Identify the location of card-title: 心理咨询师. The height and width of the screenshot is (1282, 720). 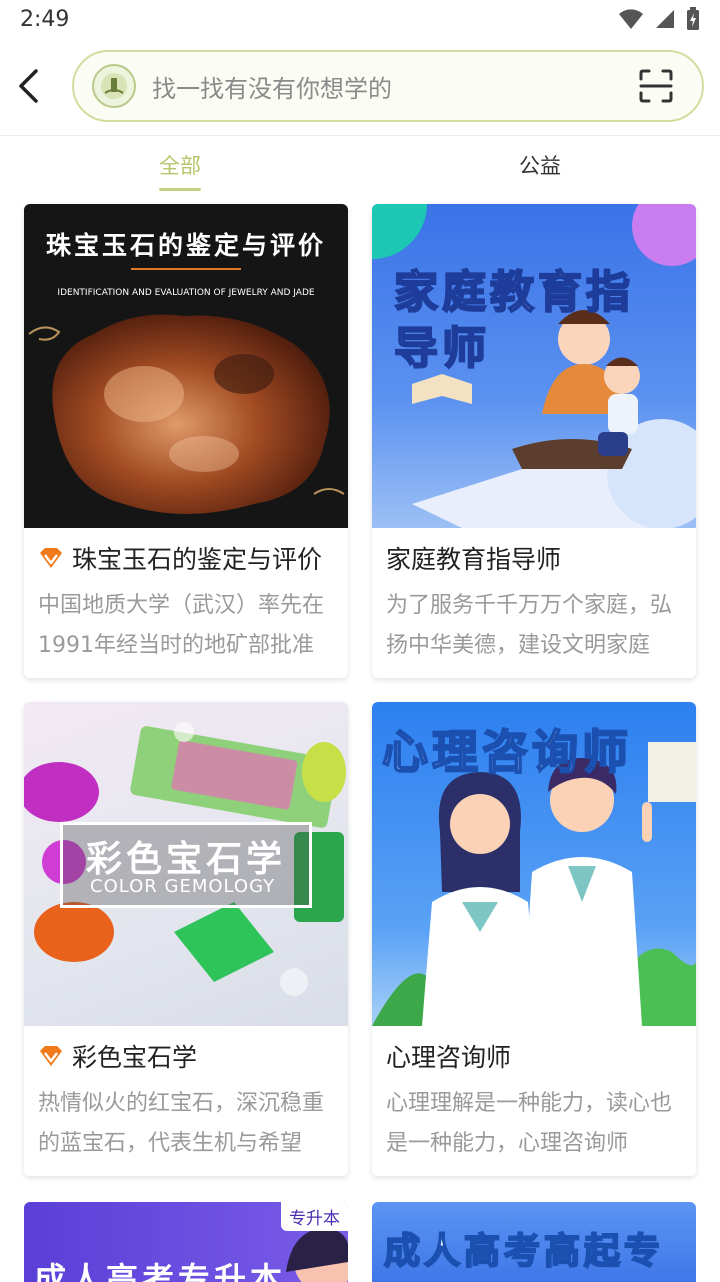
(449, 1057).